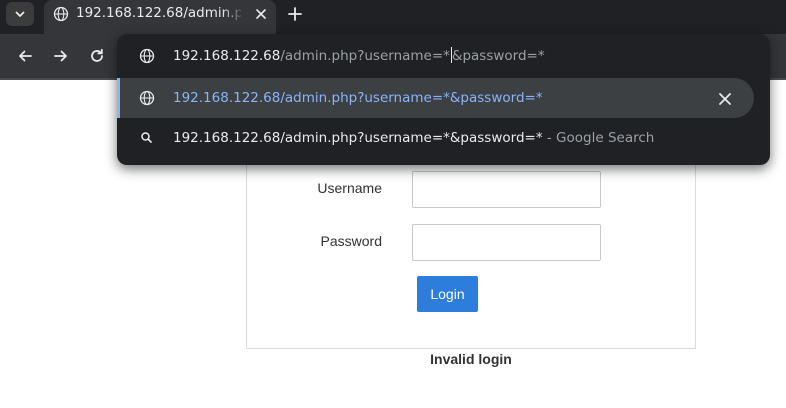 Image resolution: width=786 pixels, height=408 pixels. Describe the element at coordinates (498, 56) in the screenshot. I see `address-path-rest: &password=*` at that location.